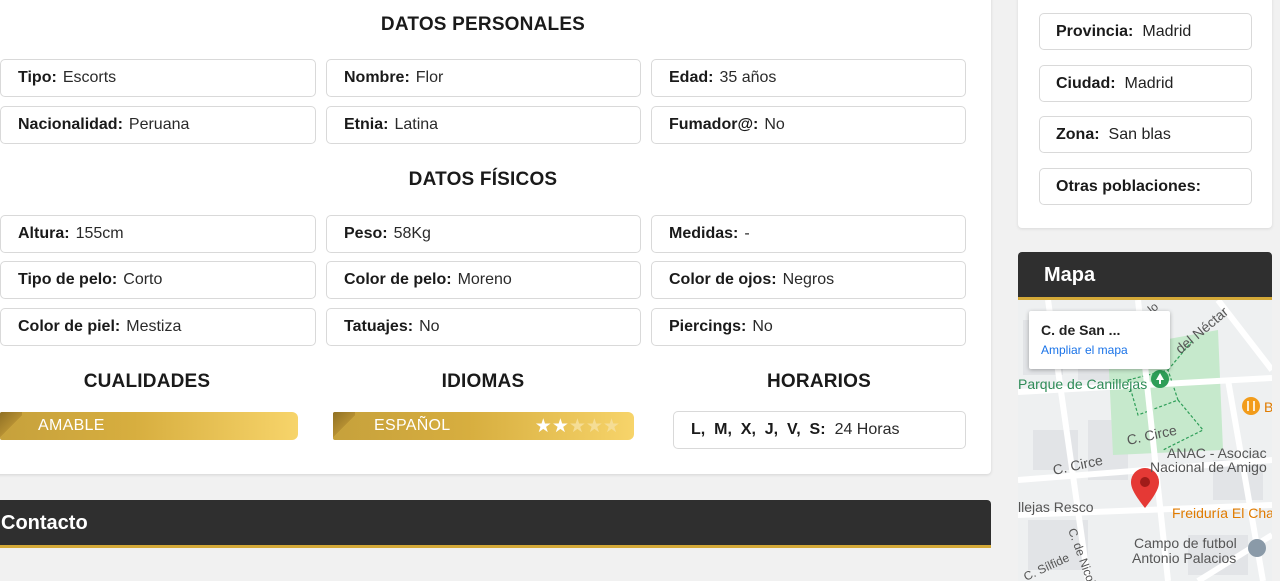 The image size is (1280, 581). I want to click on field-value: -, so click(747, 233).